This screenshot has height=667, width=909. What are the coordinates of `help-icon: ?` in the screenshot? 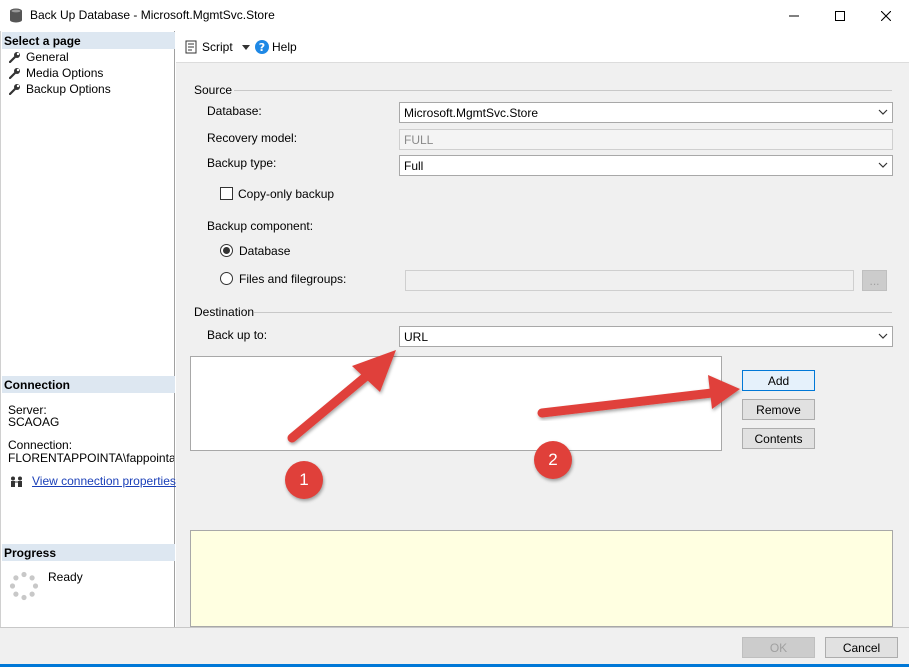 It's located at (262, 47).